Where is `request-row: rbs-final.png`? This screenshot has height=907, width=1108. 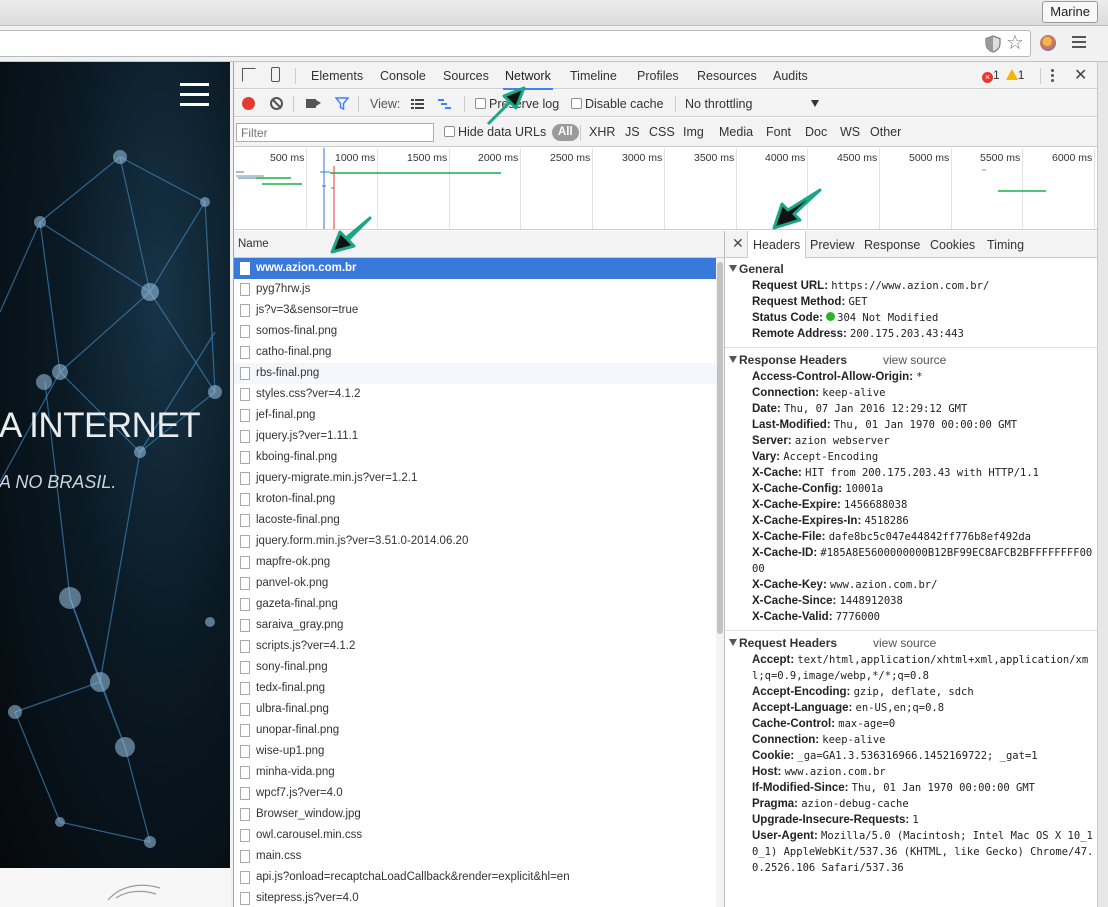
request-row: rbs-final.png is located at coordinates (475, 373).